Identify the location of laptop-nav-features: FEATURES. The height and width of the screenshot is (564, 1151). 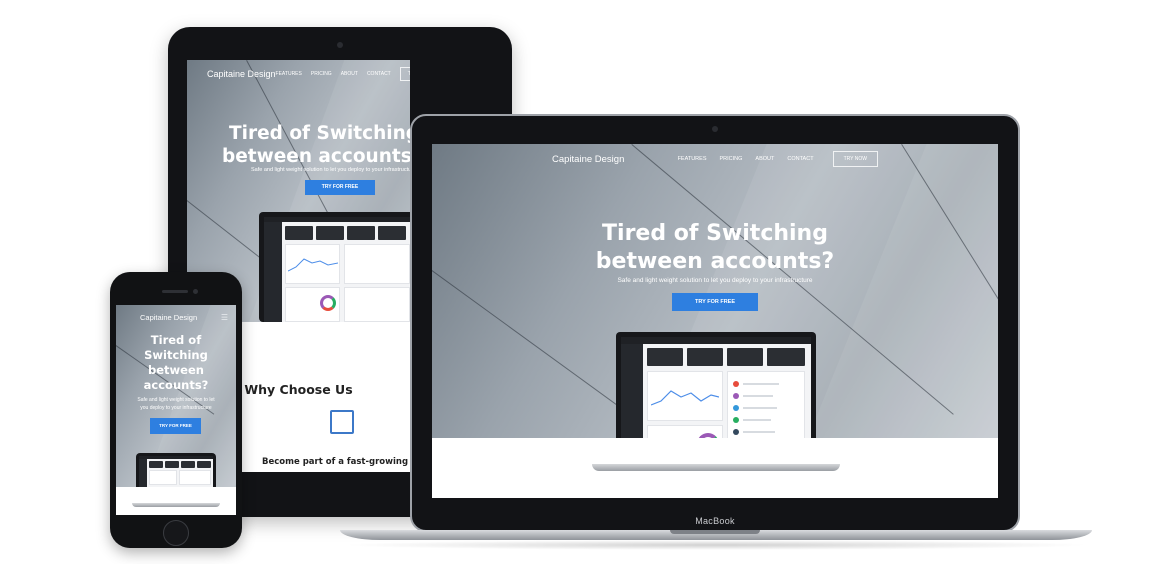
(692, 159).